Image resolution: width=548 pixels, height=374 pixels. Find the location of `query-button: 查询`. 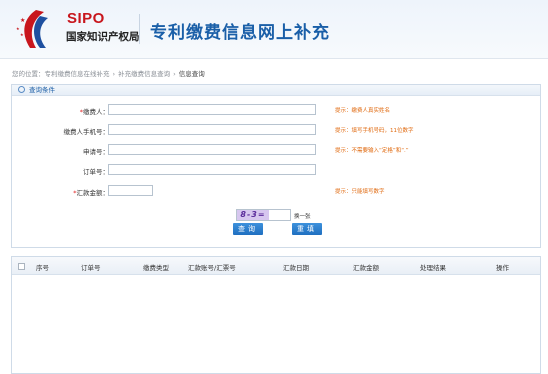

query-button: 查询 is located at coordinates (248, 229).